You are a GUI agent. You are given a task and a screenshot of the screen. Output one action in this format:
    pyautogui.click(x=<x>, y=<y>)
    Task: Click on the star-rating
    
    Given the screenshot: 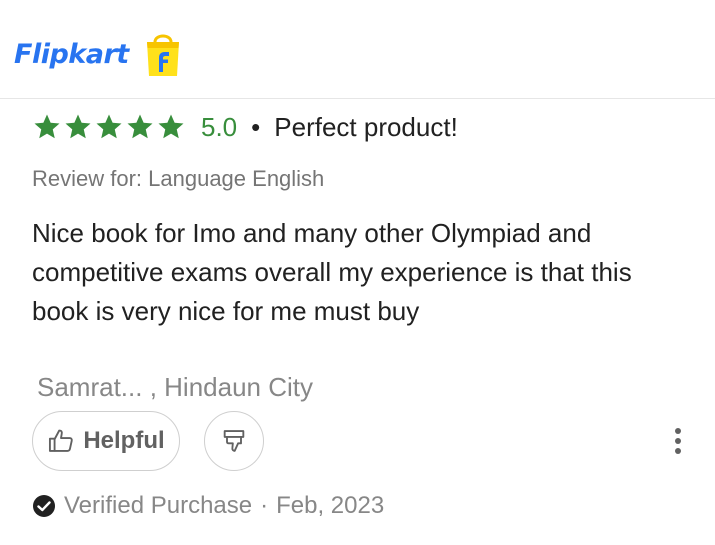 What is the action you would take?
    pyautogui.click(x=109, y=127)
    